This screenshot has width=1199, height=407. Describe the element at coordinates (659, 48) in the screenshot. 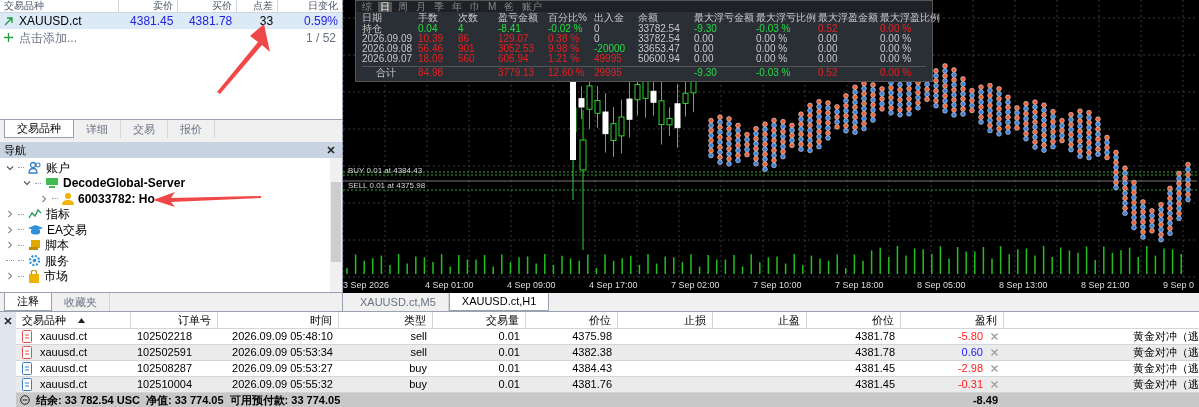

I see `stats-cell: 33653.47` at that location.